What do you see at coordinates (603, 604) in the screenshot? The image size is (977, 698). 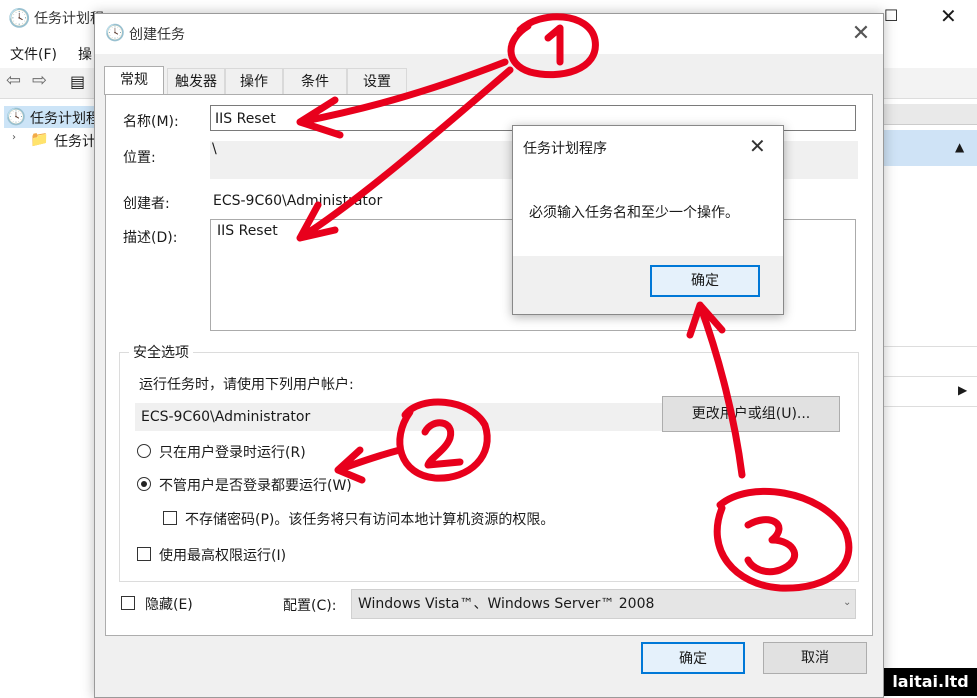 I see `config-select: Windows Vista™、Windows Server™ 2008` at bounding box center [603, 604].